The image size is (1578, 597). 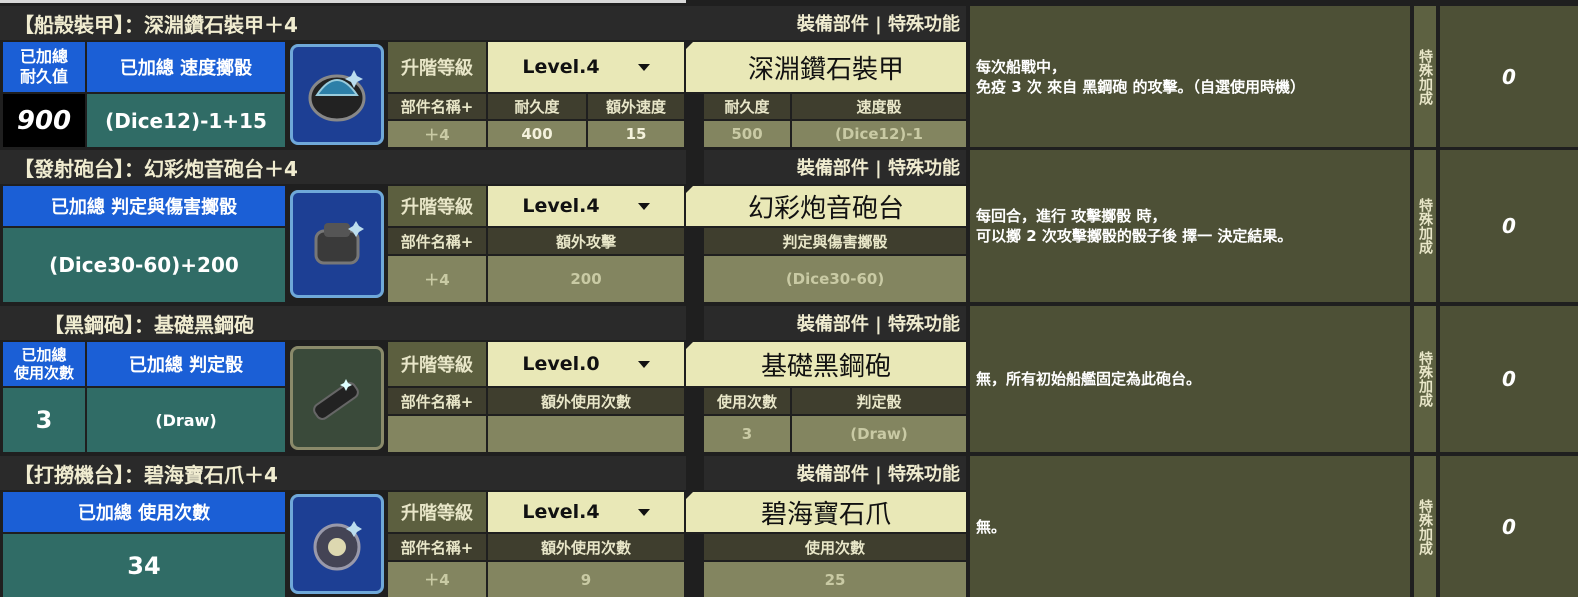 I want to click on part-name-display: 碧海寶石爪, so click(x=826, y=512).